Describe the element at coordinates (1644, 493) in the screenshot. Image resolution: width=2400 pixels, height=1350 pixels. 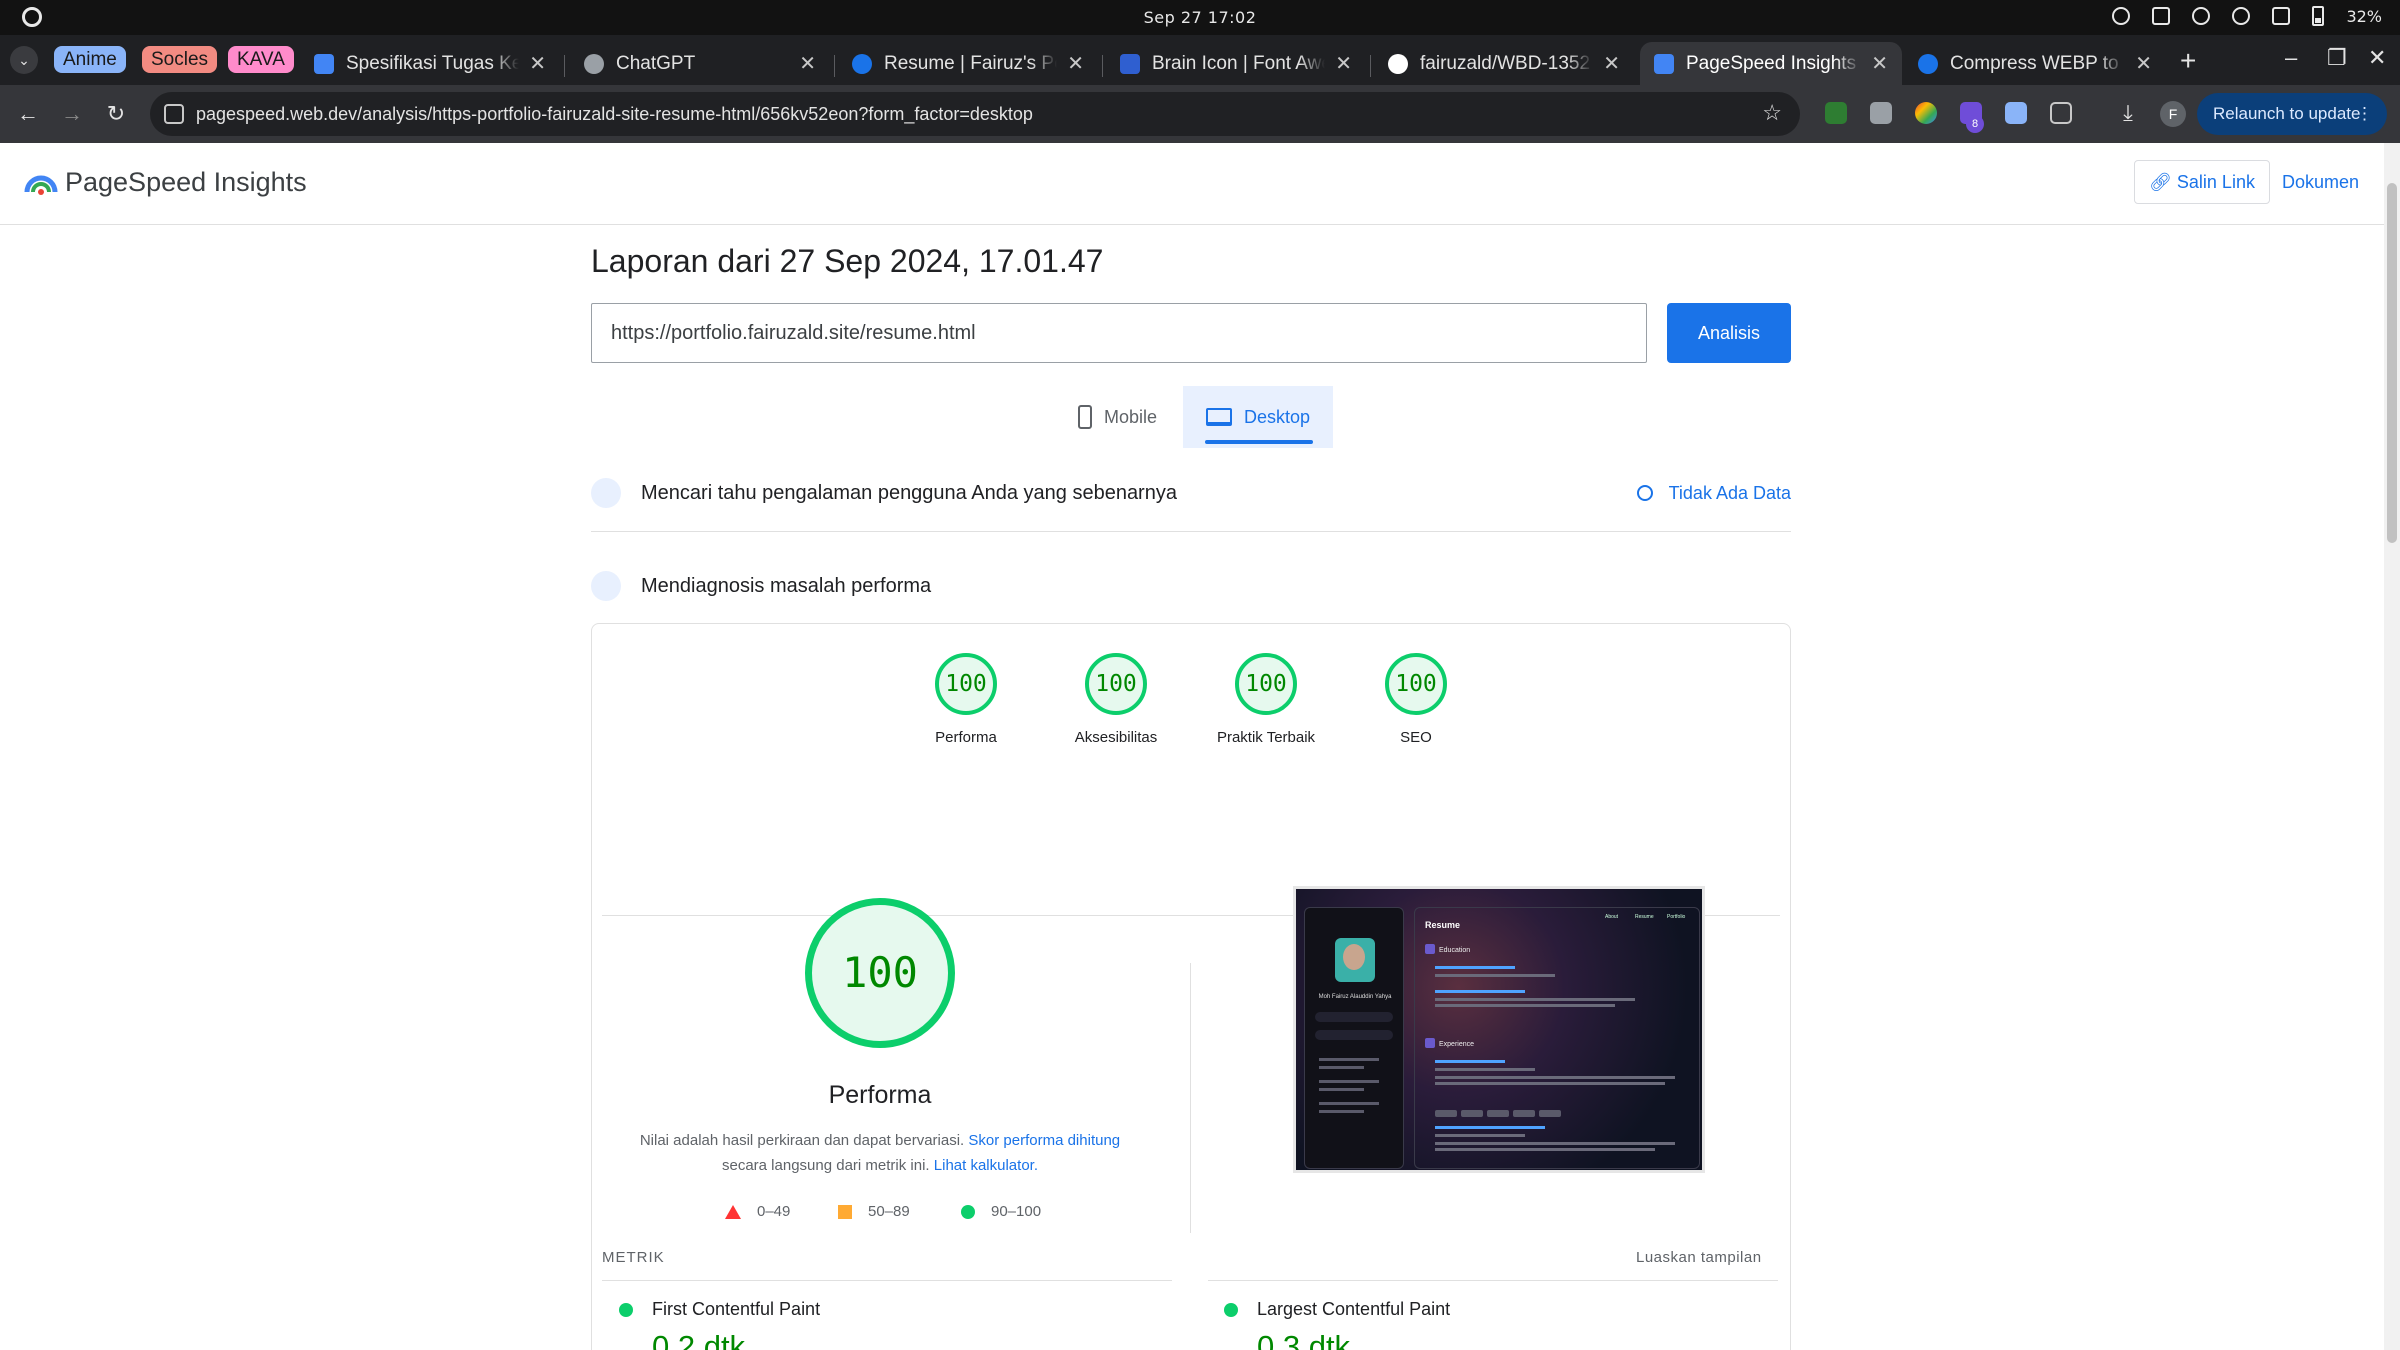
I see `info-icon` at that location.